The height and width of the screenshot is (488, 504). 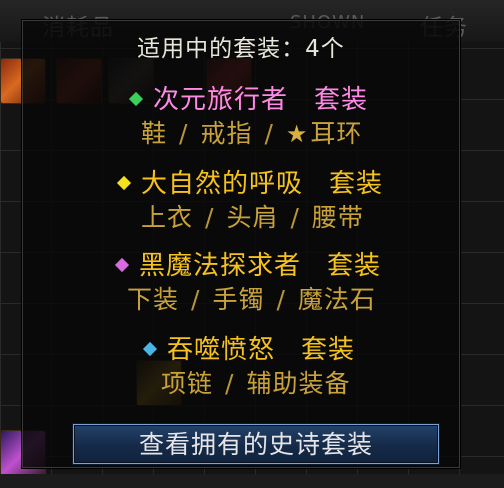 I want to click on set-part: 上衣, so click(x=167, y=217).